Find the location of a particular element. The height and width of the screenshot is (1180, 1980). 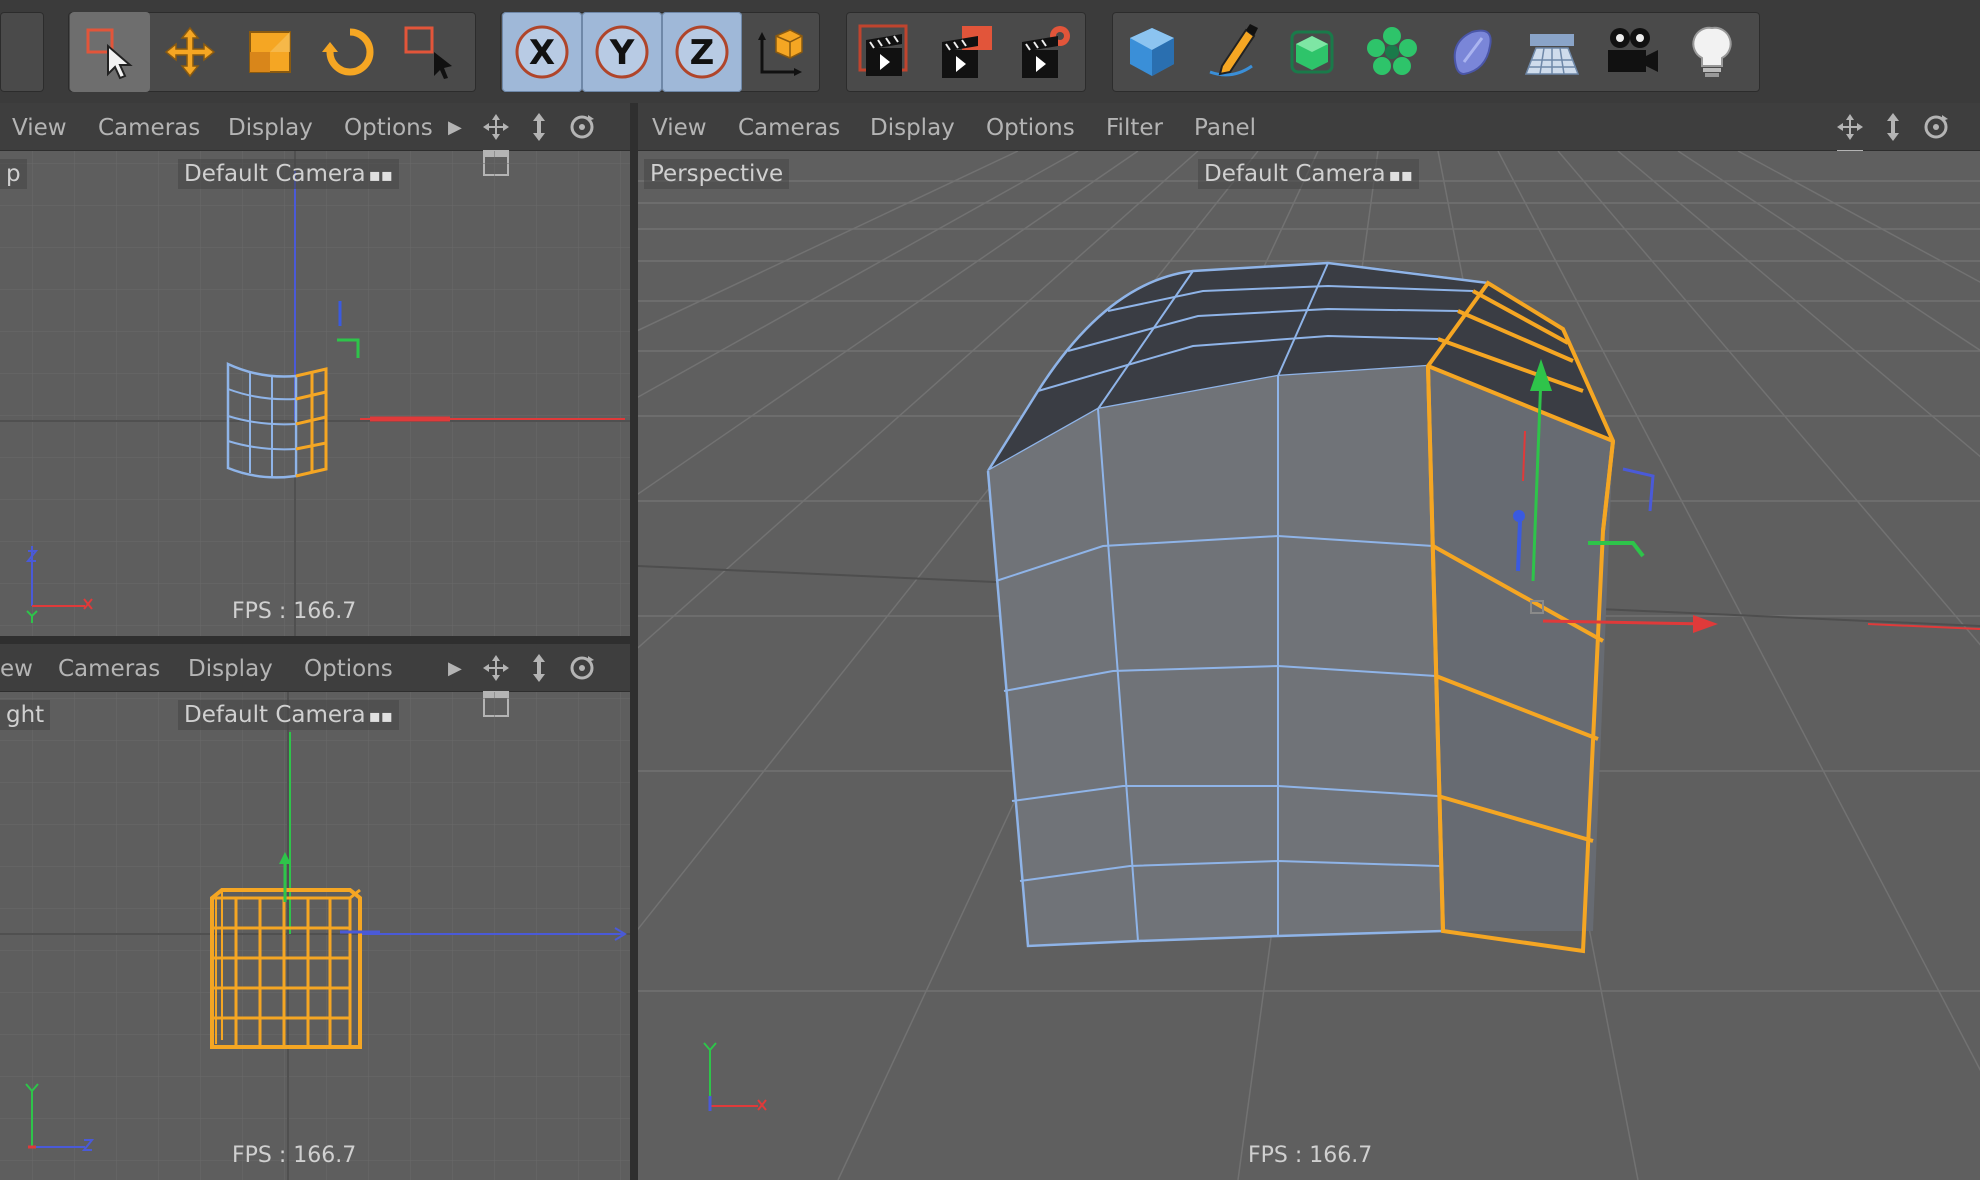

render-to-picture-viewer-button is located at coordinates (966, 52).